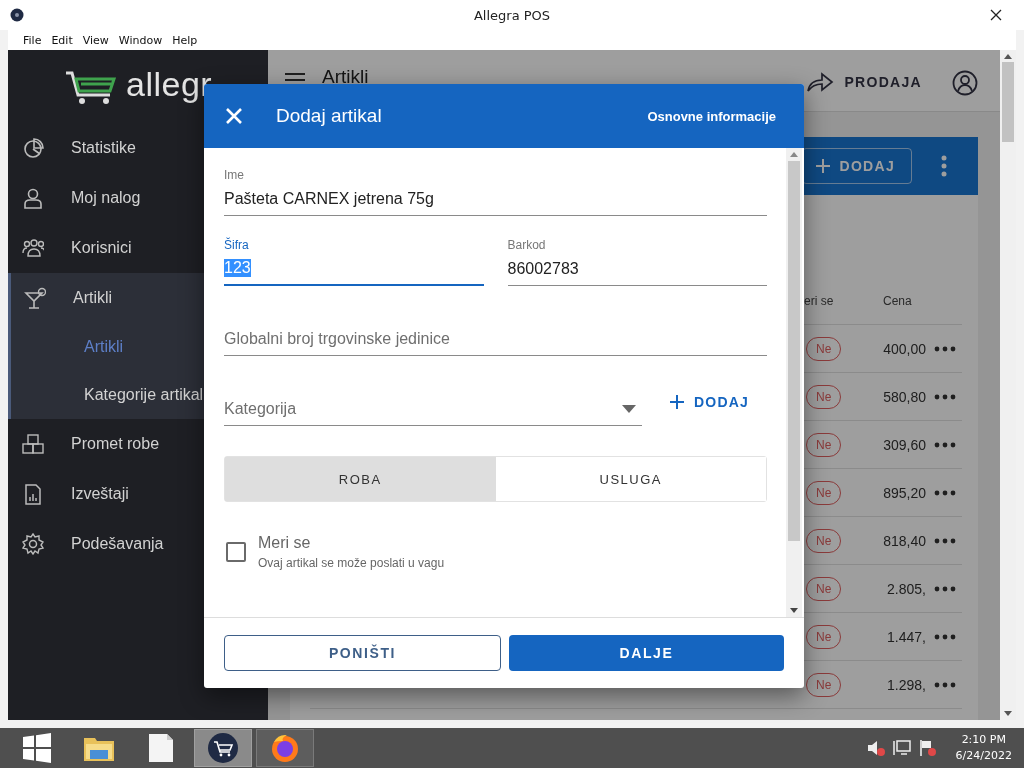 Image resolution: width=1024 pixels, height=768 pixels. I want to click on category-select: Kategorija, so click(433, 409).